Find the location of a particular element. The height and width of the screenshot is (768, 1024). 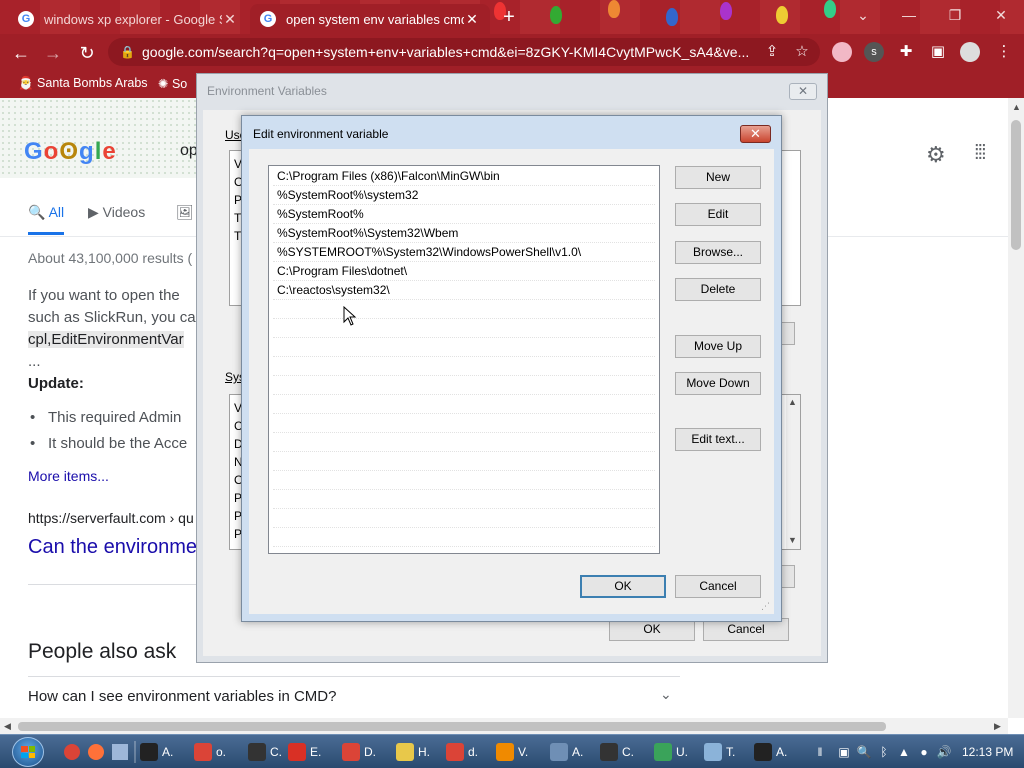

taskbar-button: U. is located at coordinates (671, 752).